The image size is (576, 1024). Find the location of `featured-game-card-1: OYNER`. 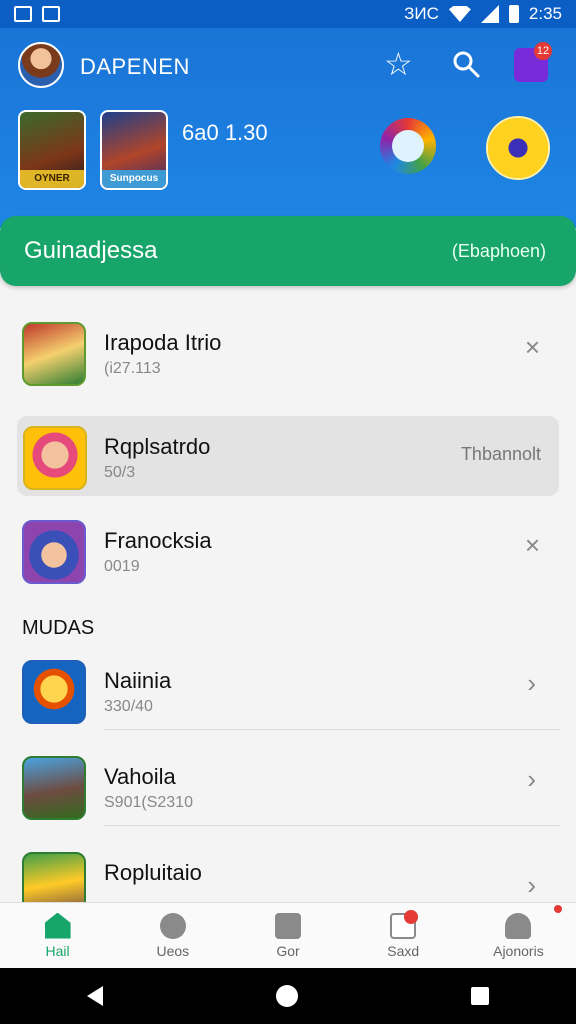

featured-game-card-1: OYNER is located at coordinates (52, 150).